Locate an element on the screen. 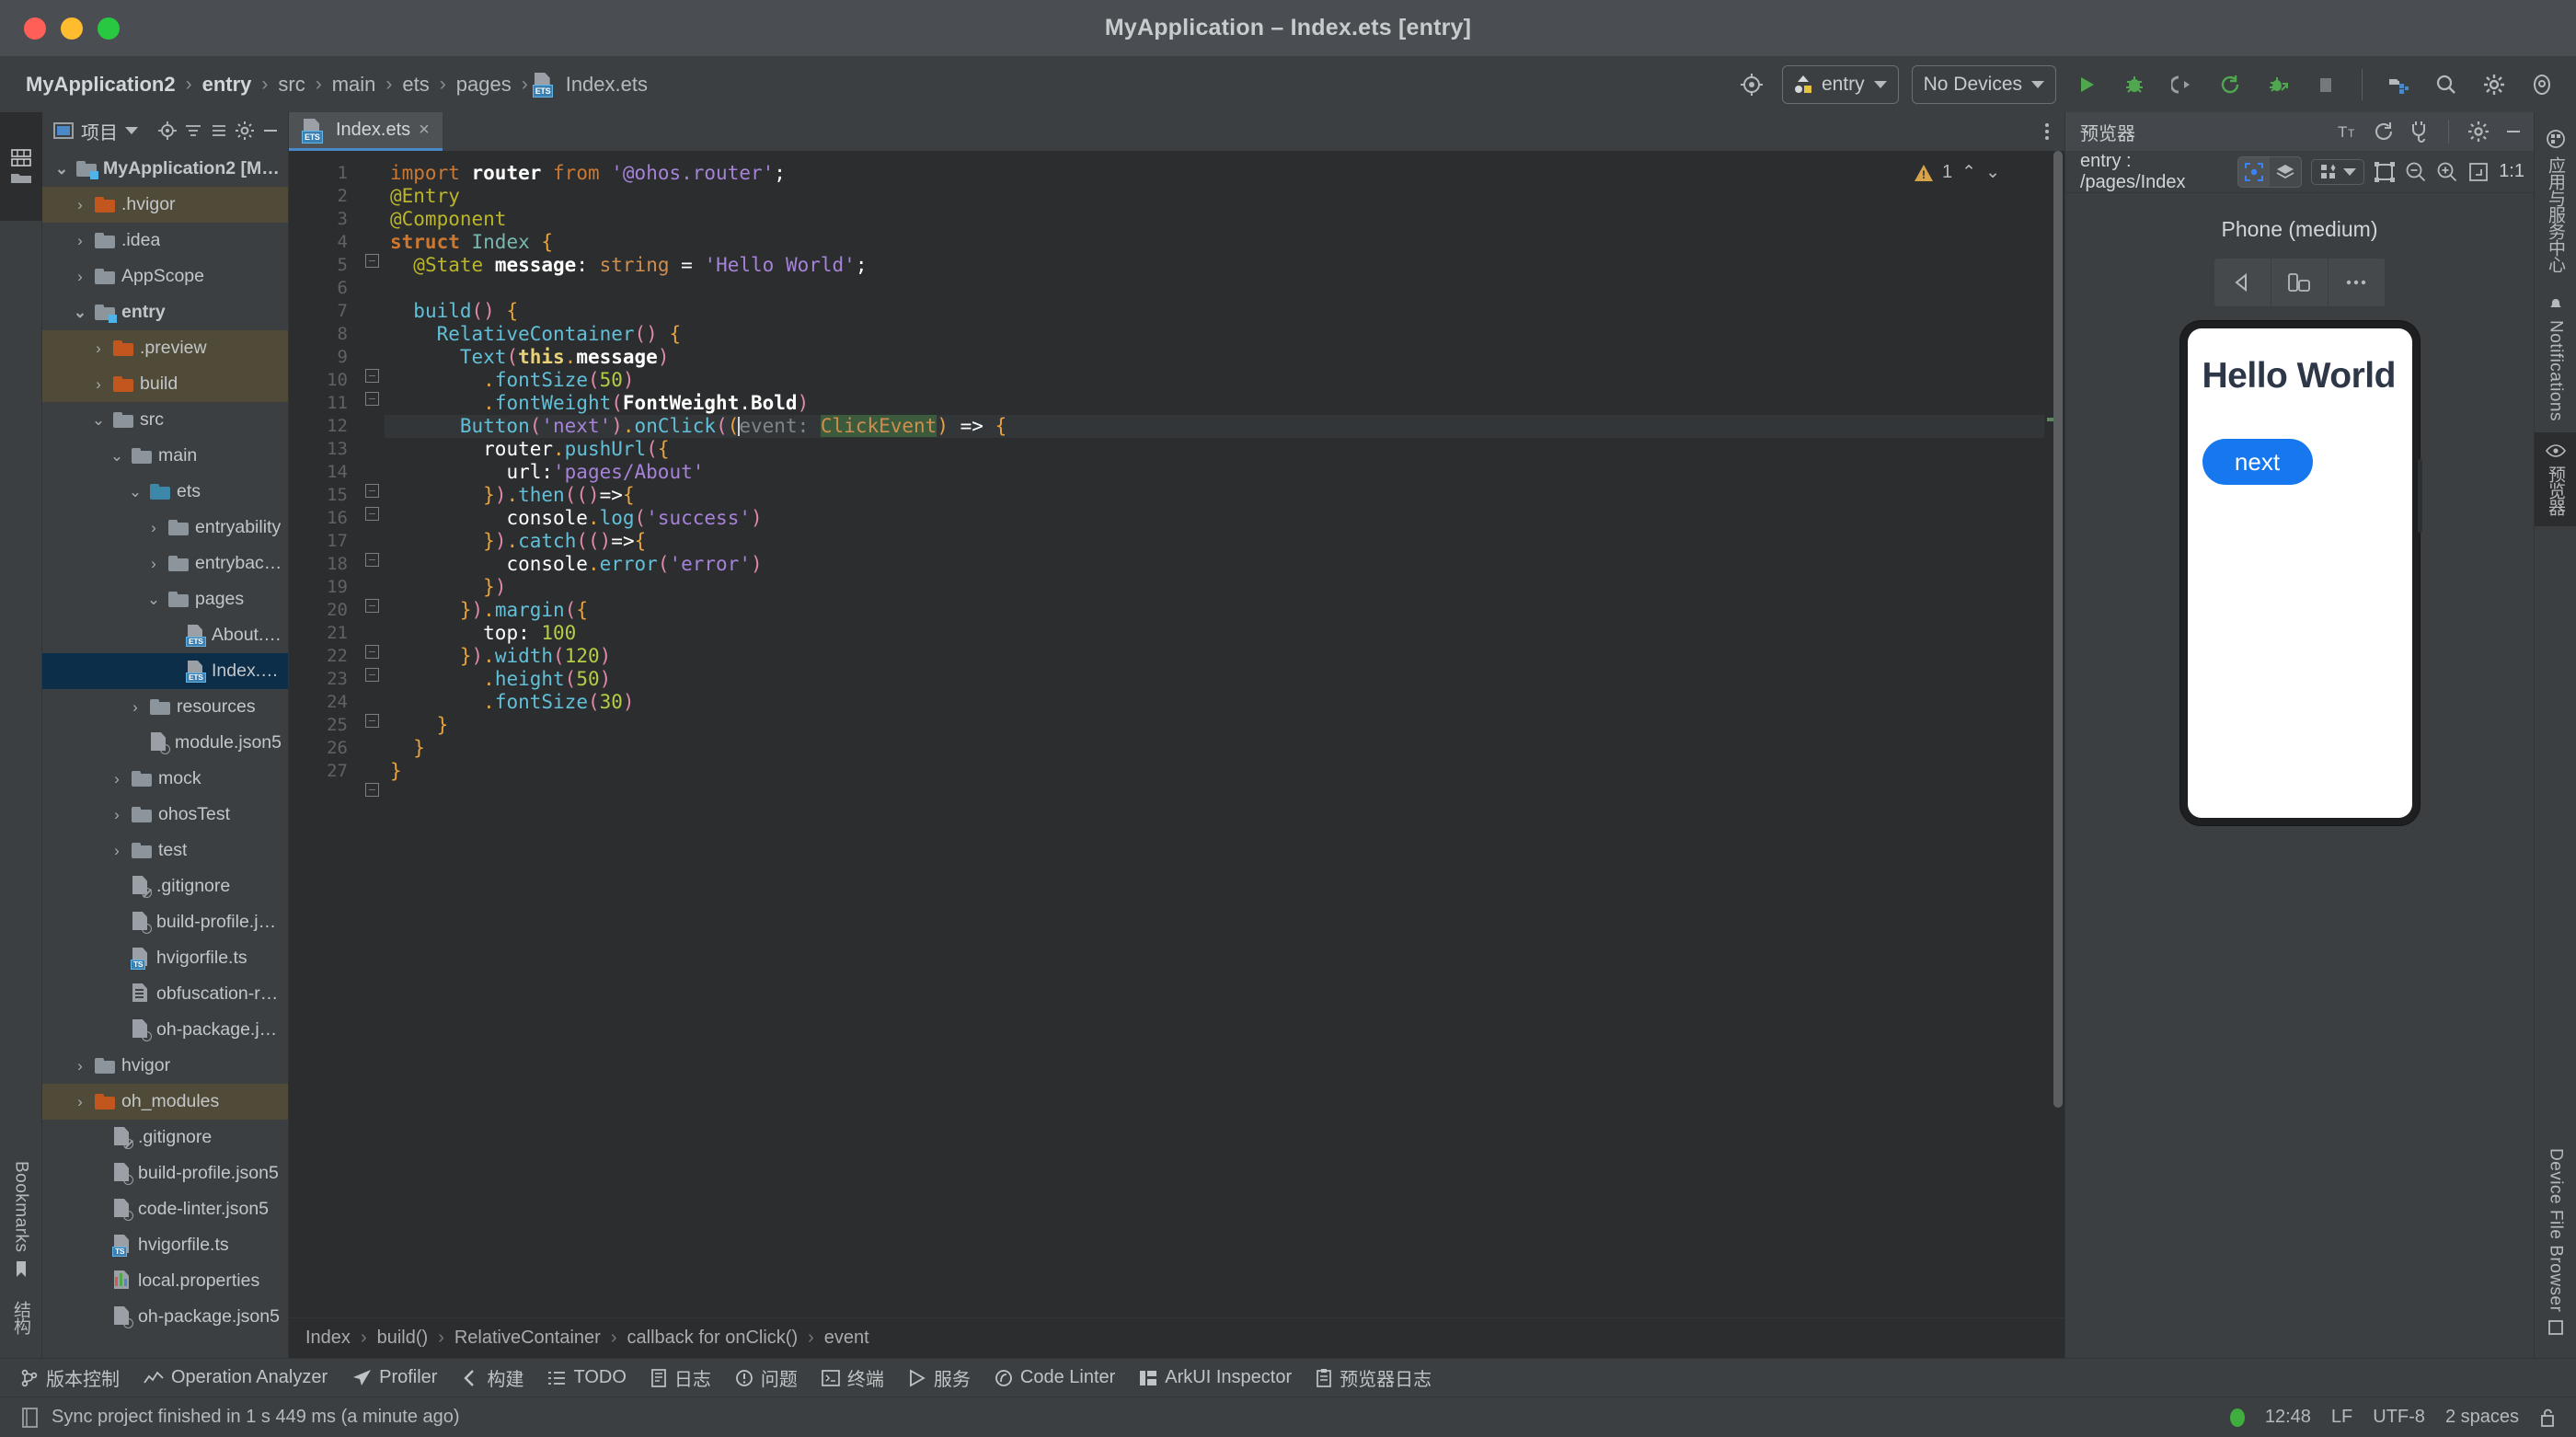 This screenshot has width=2576, height=1437. code-line: url:'pages/About' is located at coordinates (1214, 472).